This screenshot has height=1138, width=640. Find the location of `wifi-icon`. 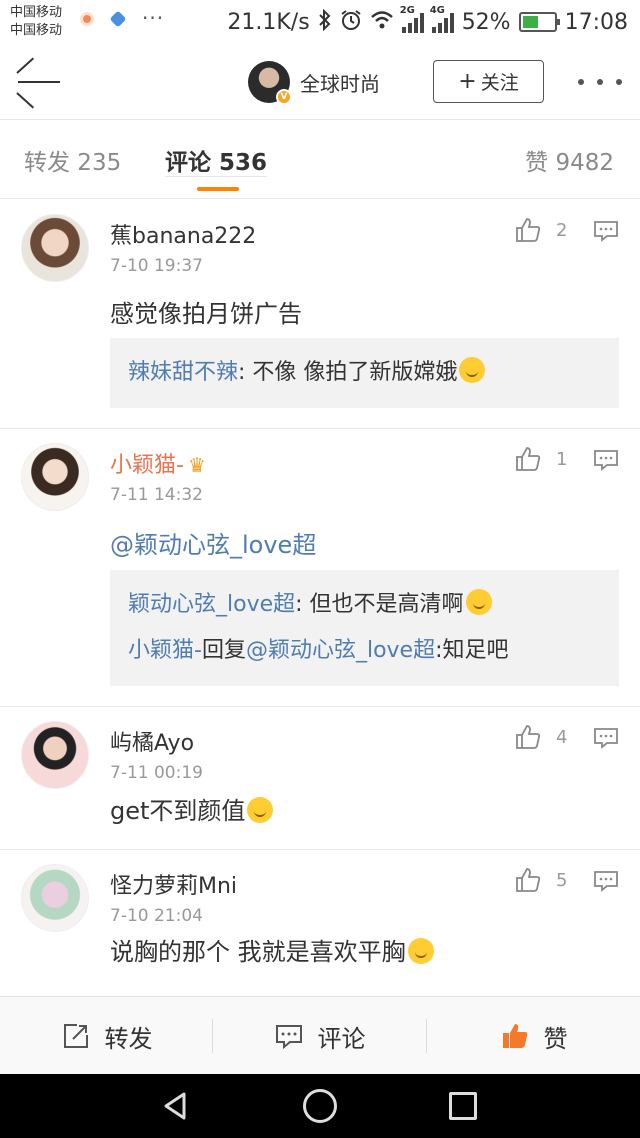

wifi-icon is located at coordinates (382, 22).